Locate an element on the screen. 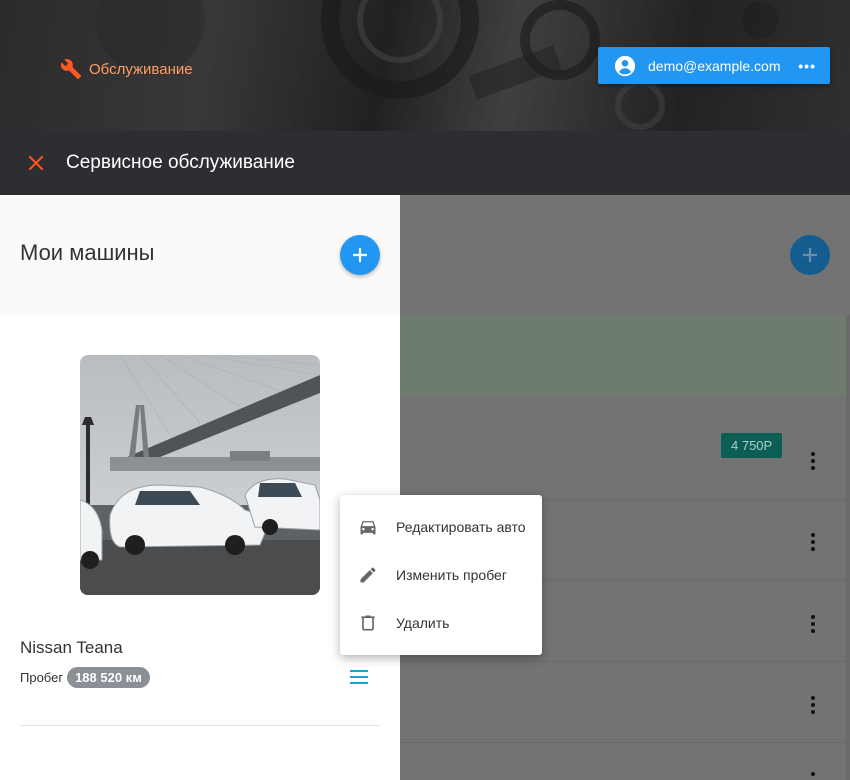 The image size is (850, 780). wrench-icon is located at coordinates (71, 69).